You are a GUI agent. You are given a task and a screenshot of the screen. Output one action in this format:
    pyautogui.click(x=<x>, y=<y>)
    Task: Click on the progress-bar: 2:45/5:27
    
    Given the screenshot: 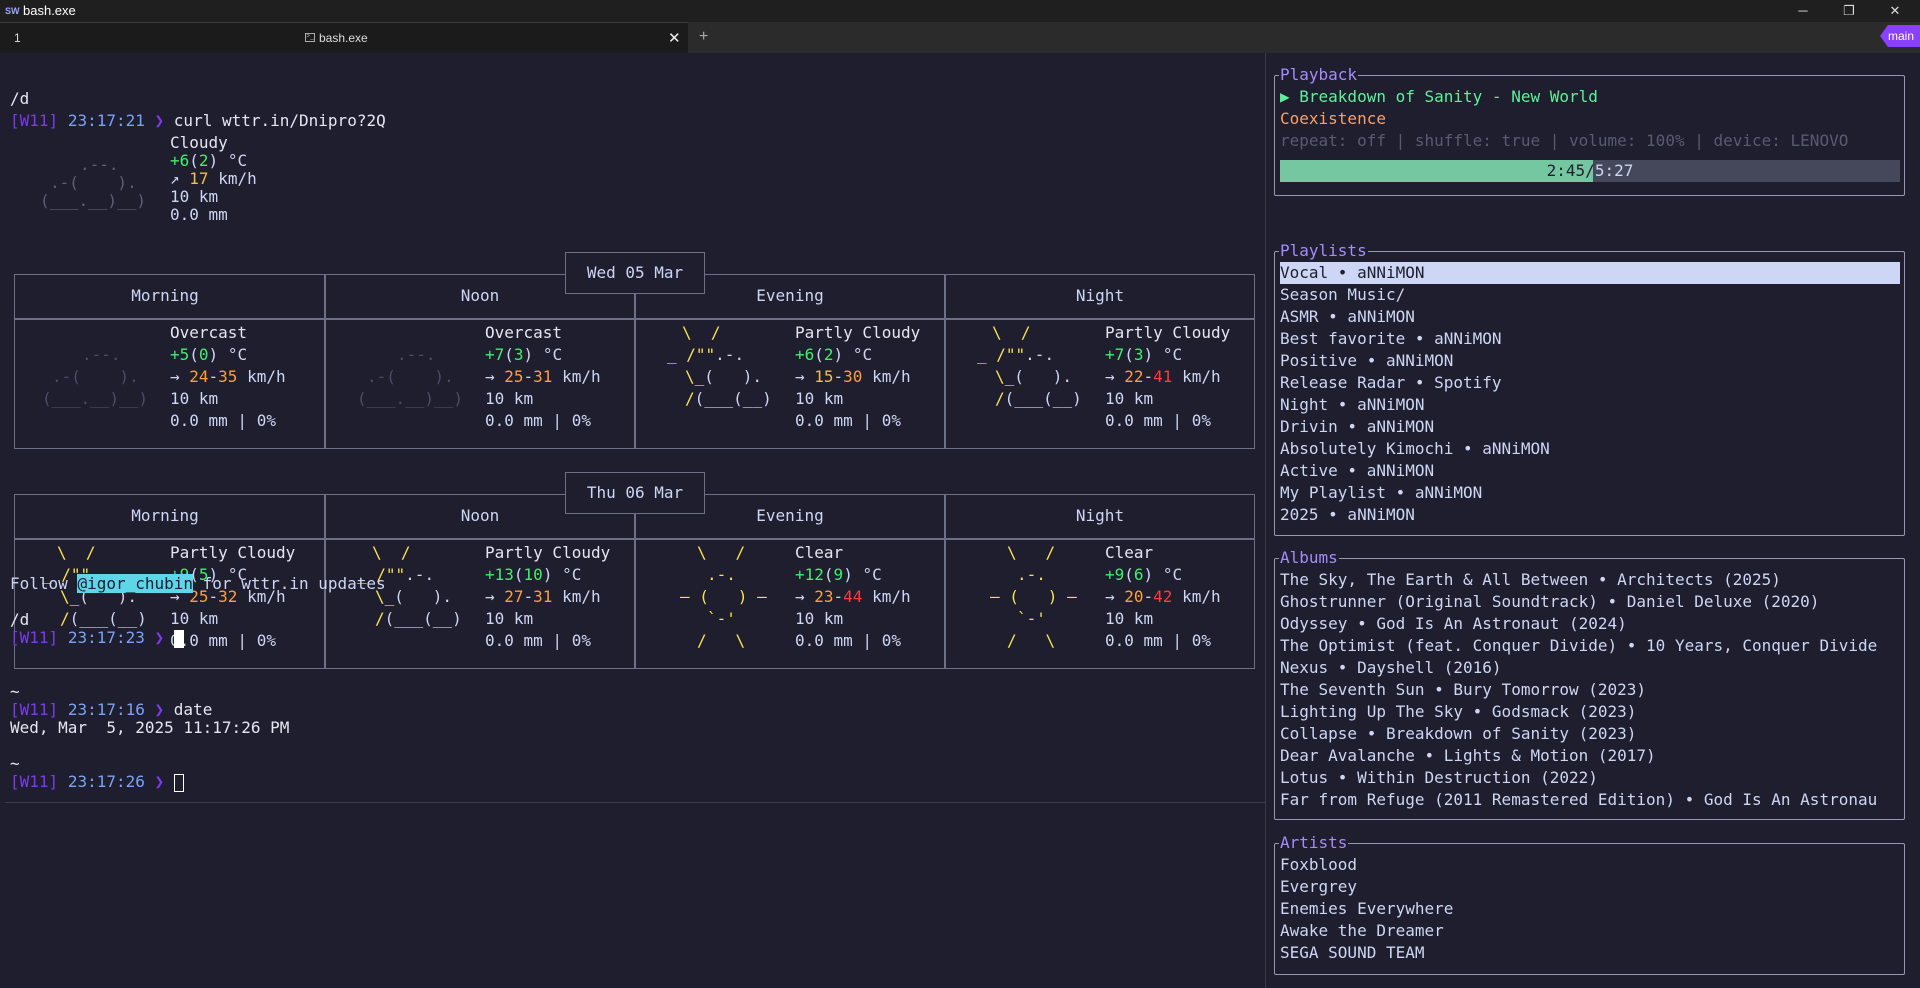 What is the action you would take?
    pyautogui.click(x=1590, y=171)
    